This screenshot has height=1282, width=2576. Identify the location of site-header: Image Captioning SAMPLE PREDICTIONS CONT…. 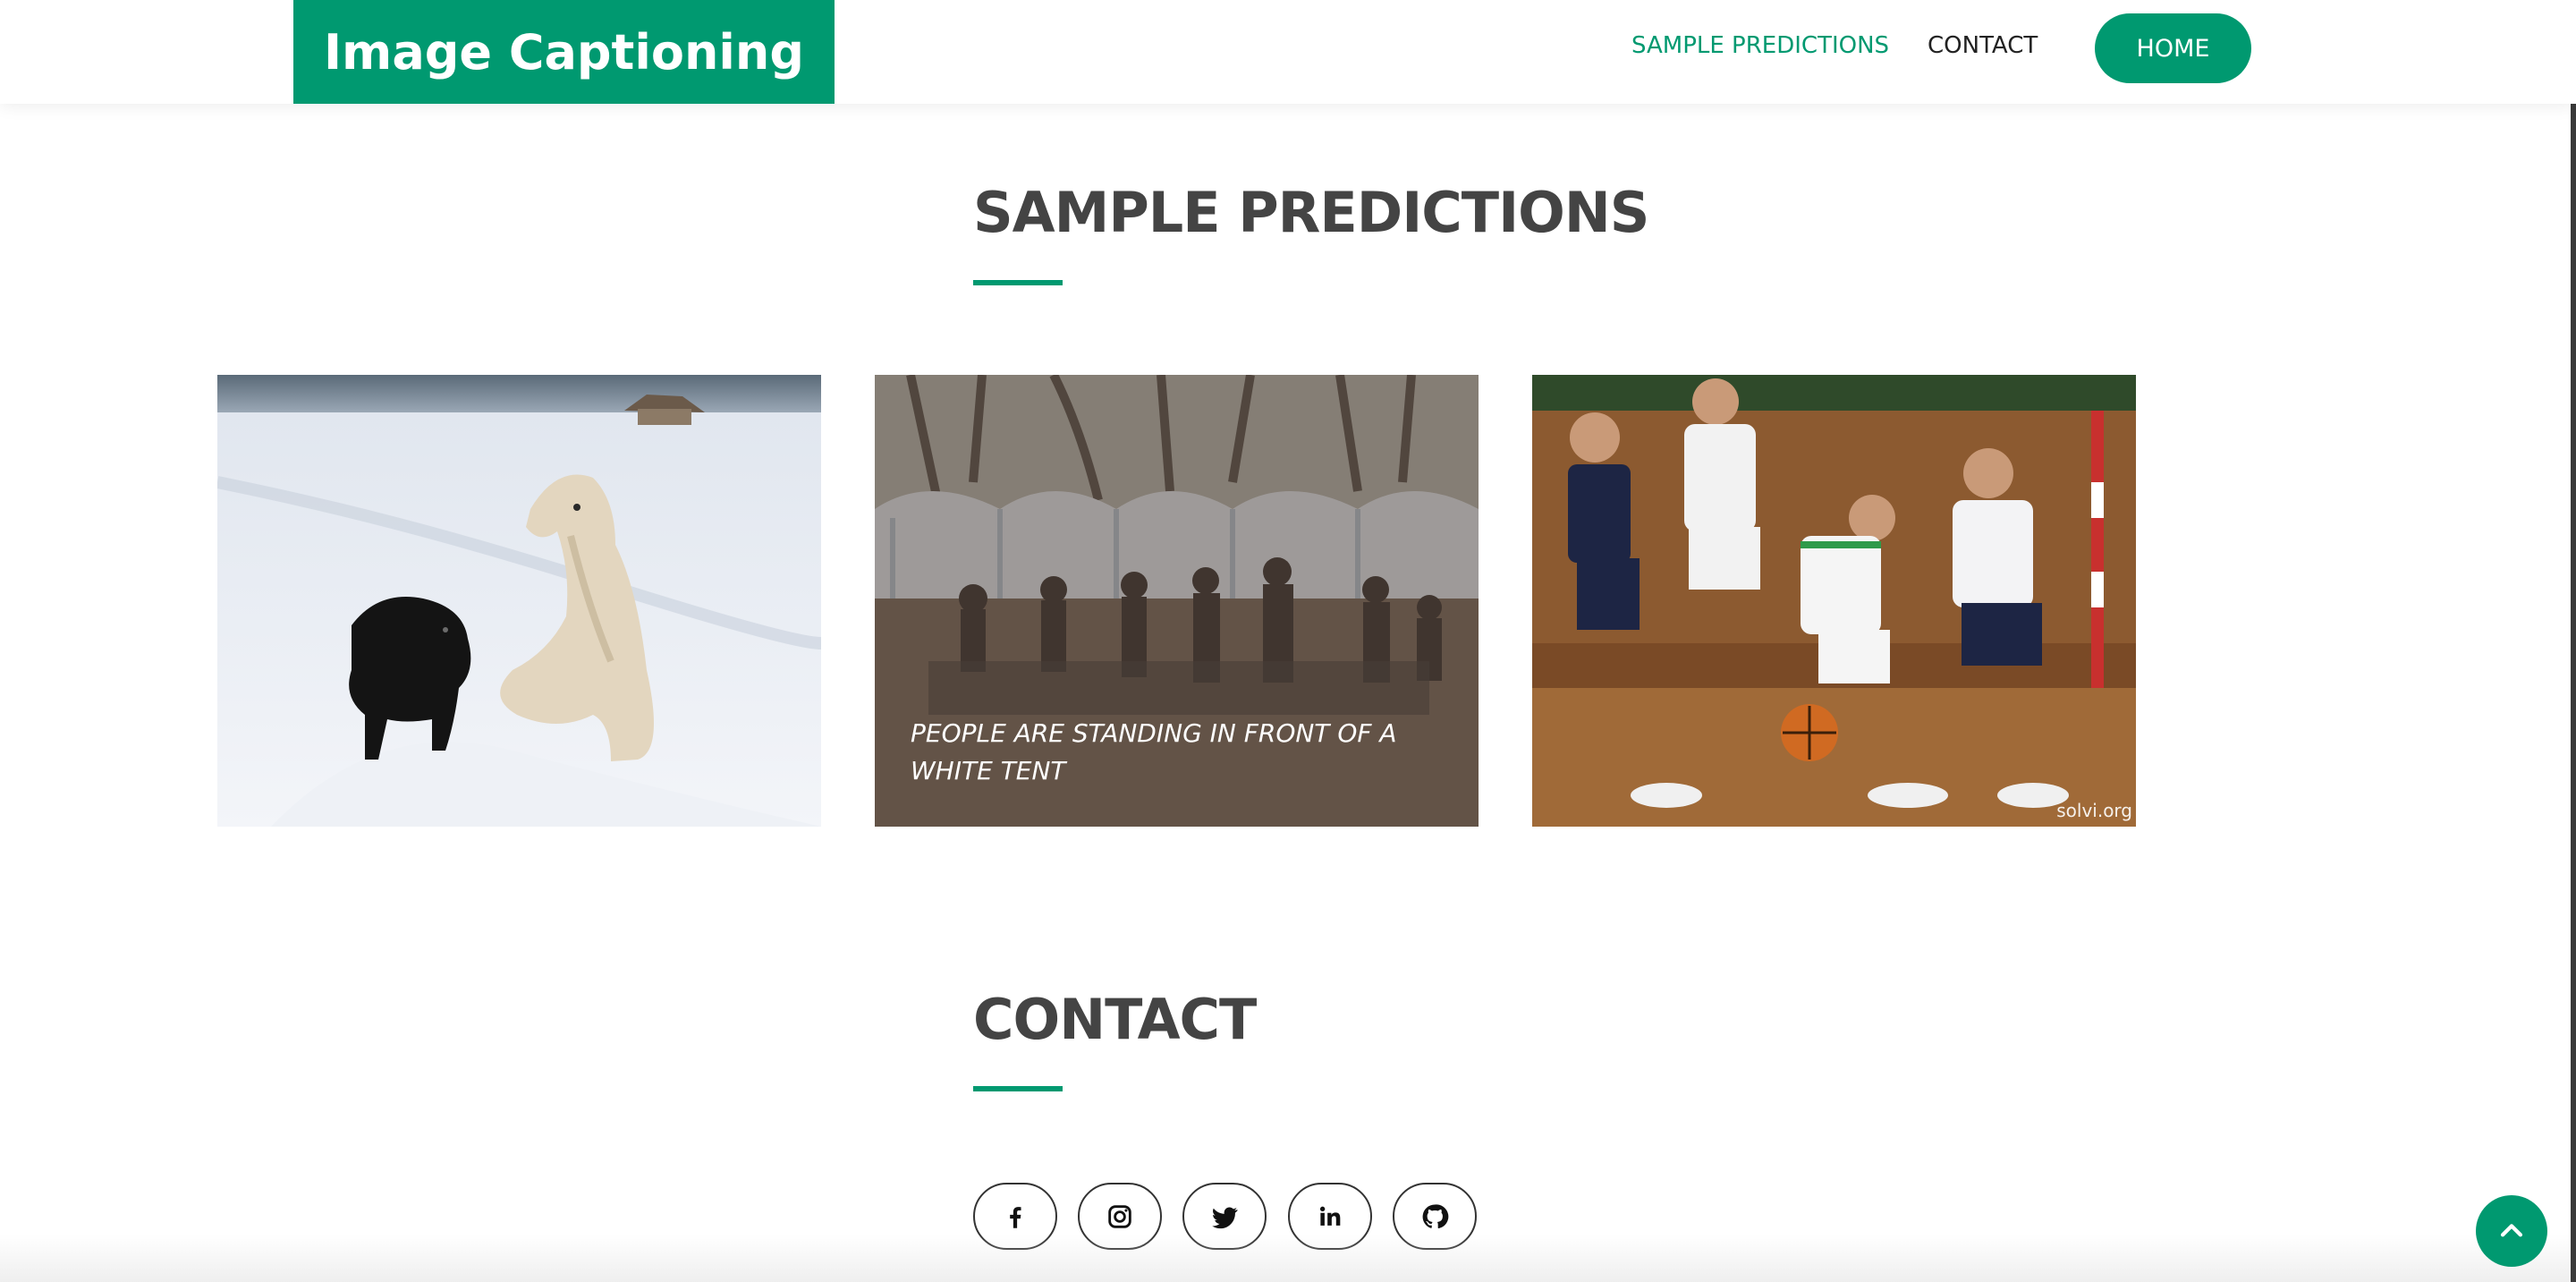
(1288, 52).